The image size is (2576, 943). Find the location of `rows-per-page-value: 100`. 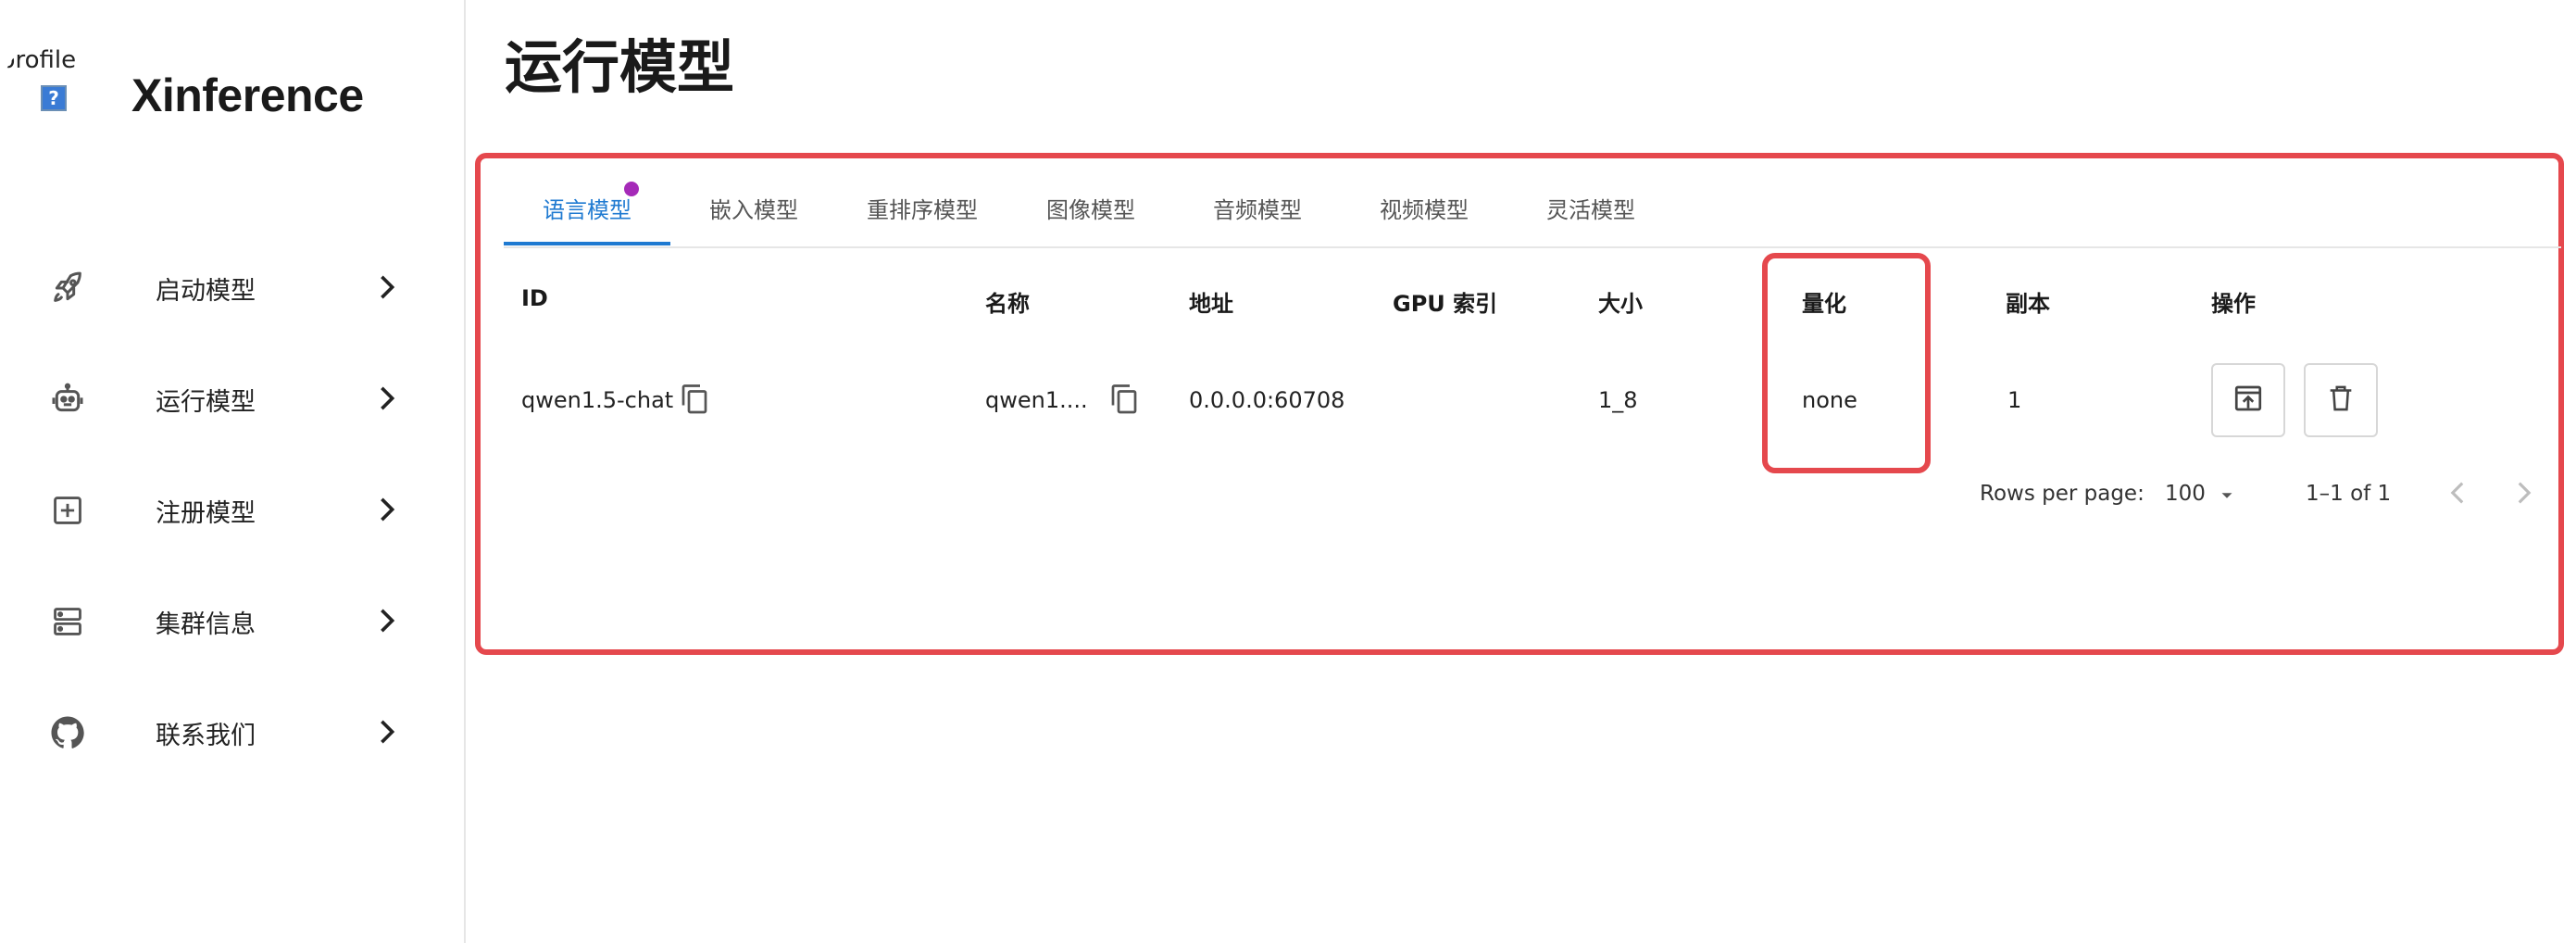

rows-per-page-value: 100 is located at coordinates (2185, 494).